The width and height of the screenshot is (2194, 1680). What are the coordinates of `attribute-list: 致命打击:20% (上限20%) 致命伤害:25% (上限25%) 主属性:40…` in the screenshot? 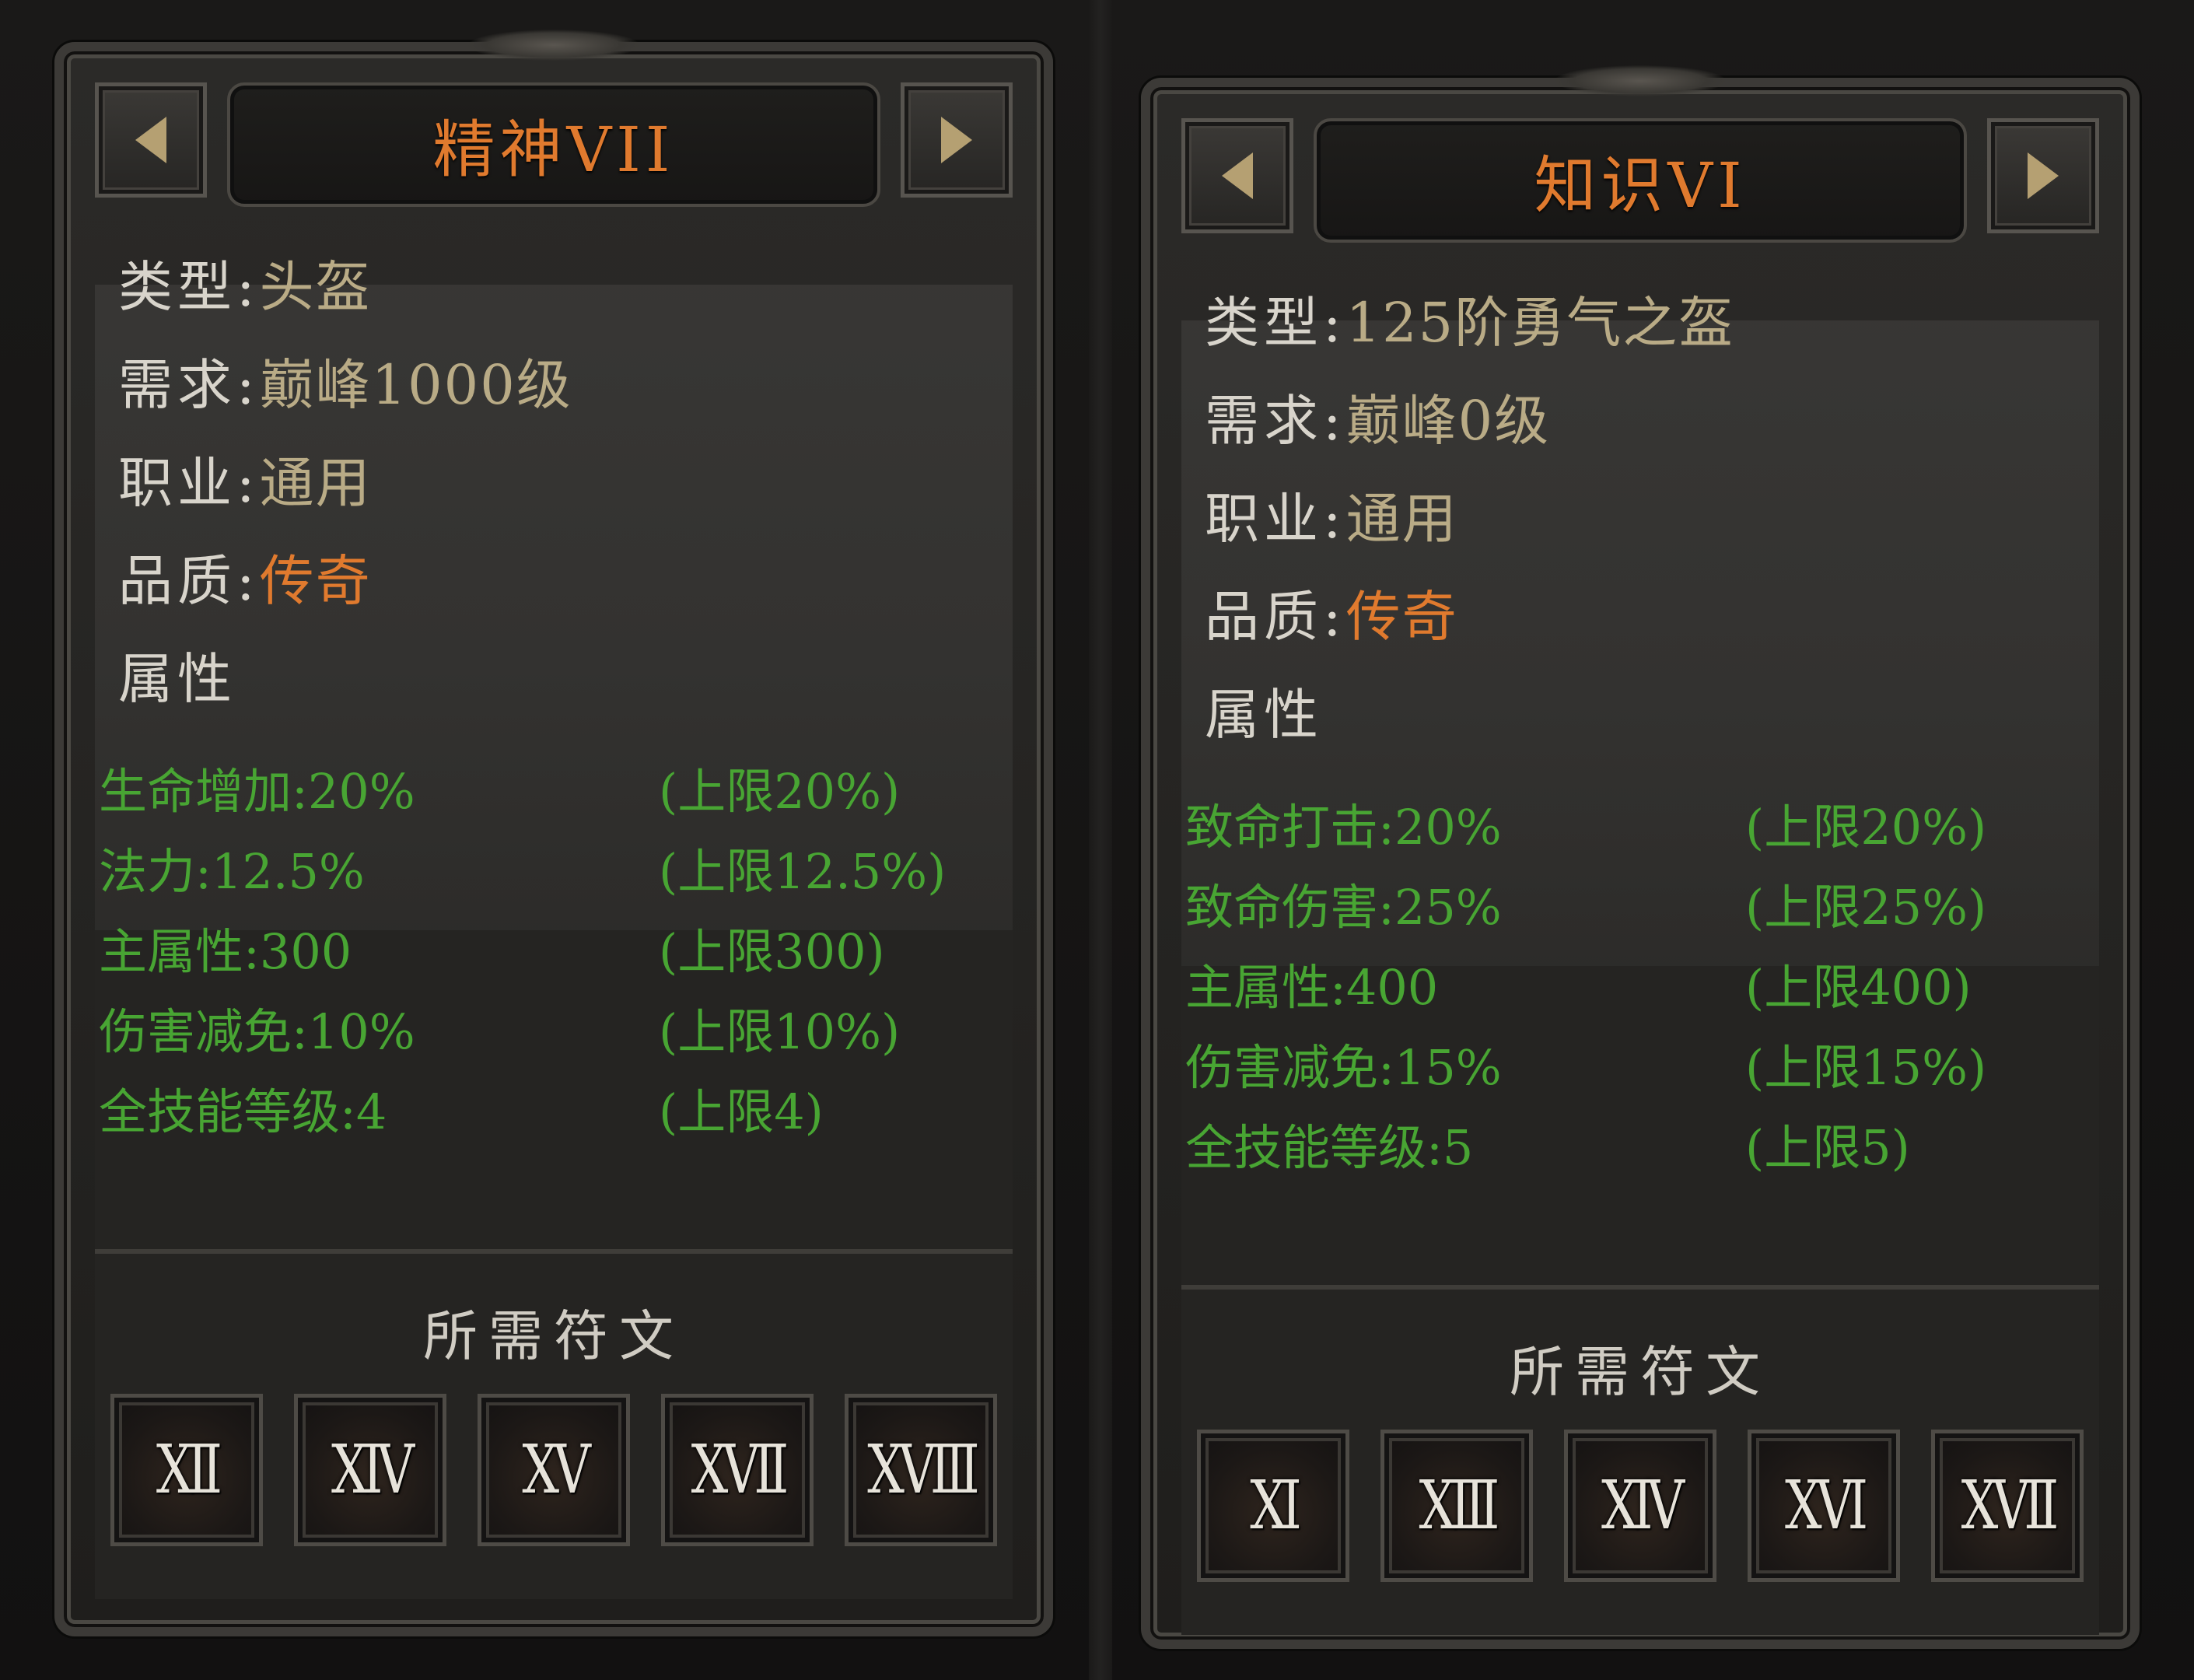 It's located at (1640, 988).